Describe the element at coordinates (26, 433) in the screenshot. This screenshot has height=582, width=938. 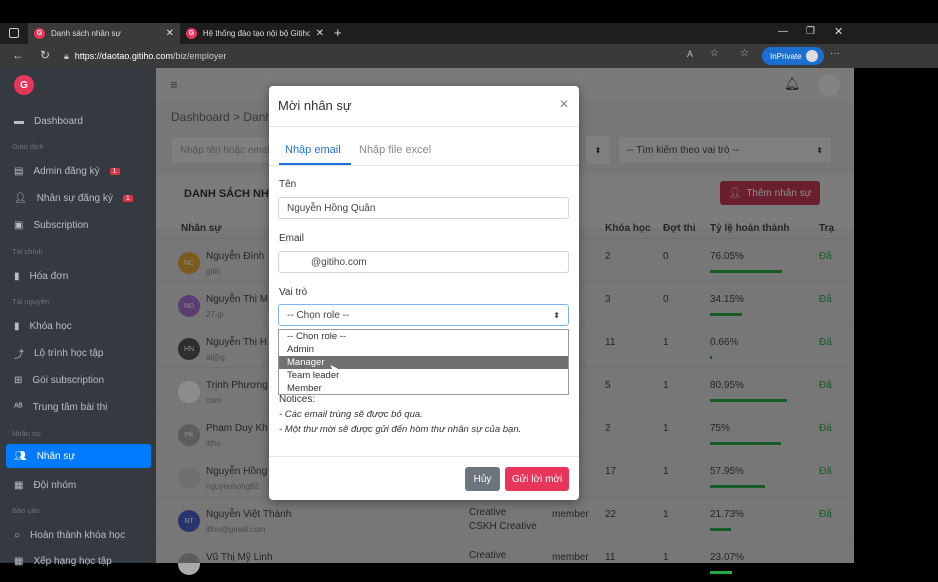
I see `sidebar-section: Nhân sự` at that location.